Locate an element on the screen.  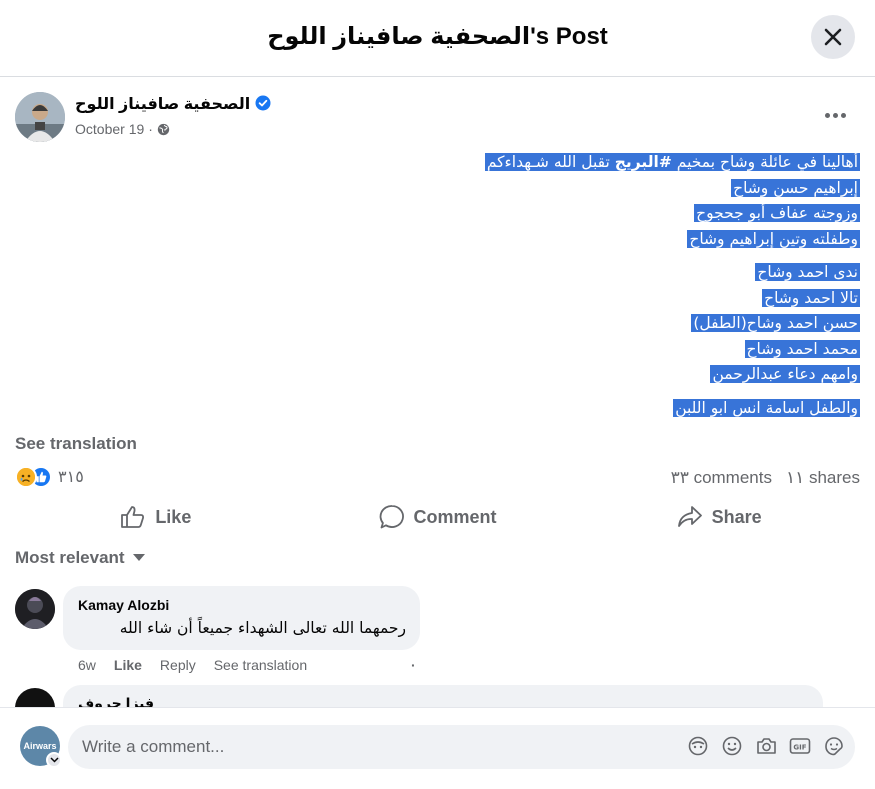
post-line: وزوجته عفاف أبو جحجوح is located at coordinates (510, 214).